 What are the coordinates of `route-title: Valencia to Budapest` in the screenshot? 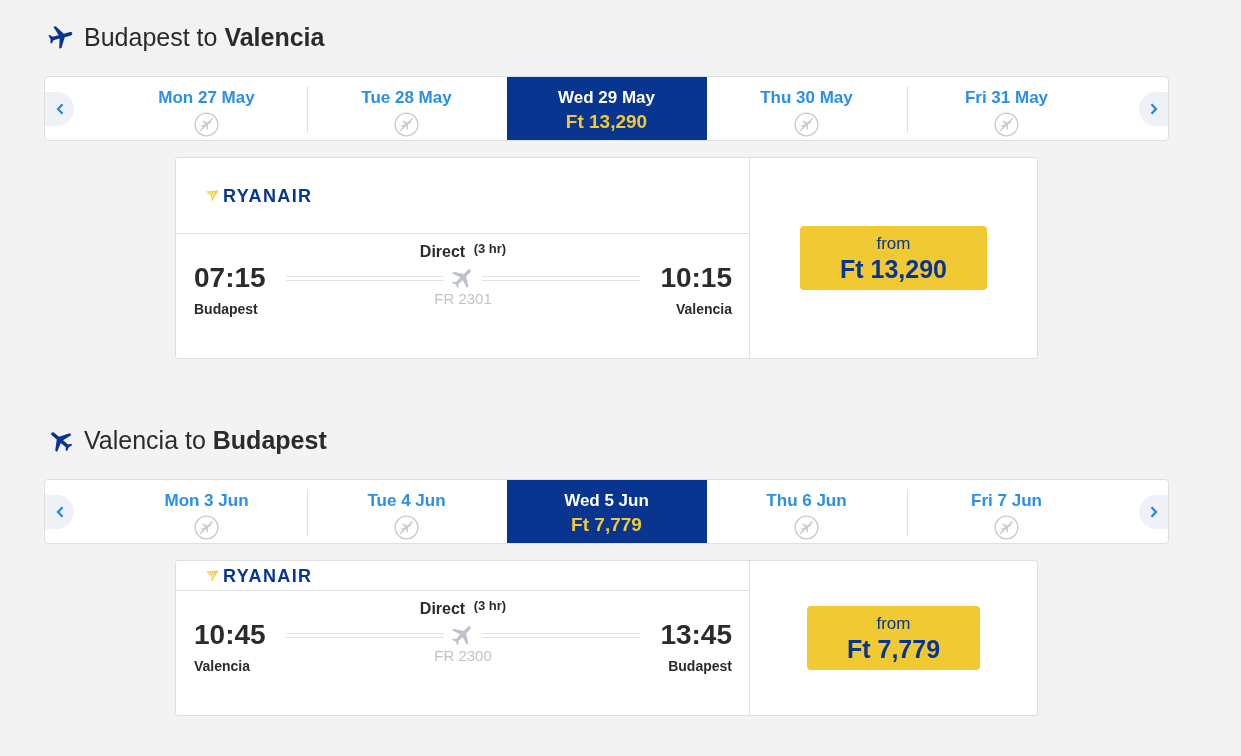 It's located at (205, 440).